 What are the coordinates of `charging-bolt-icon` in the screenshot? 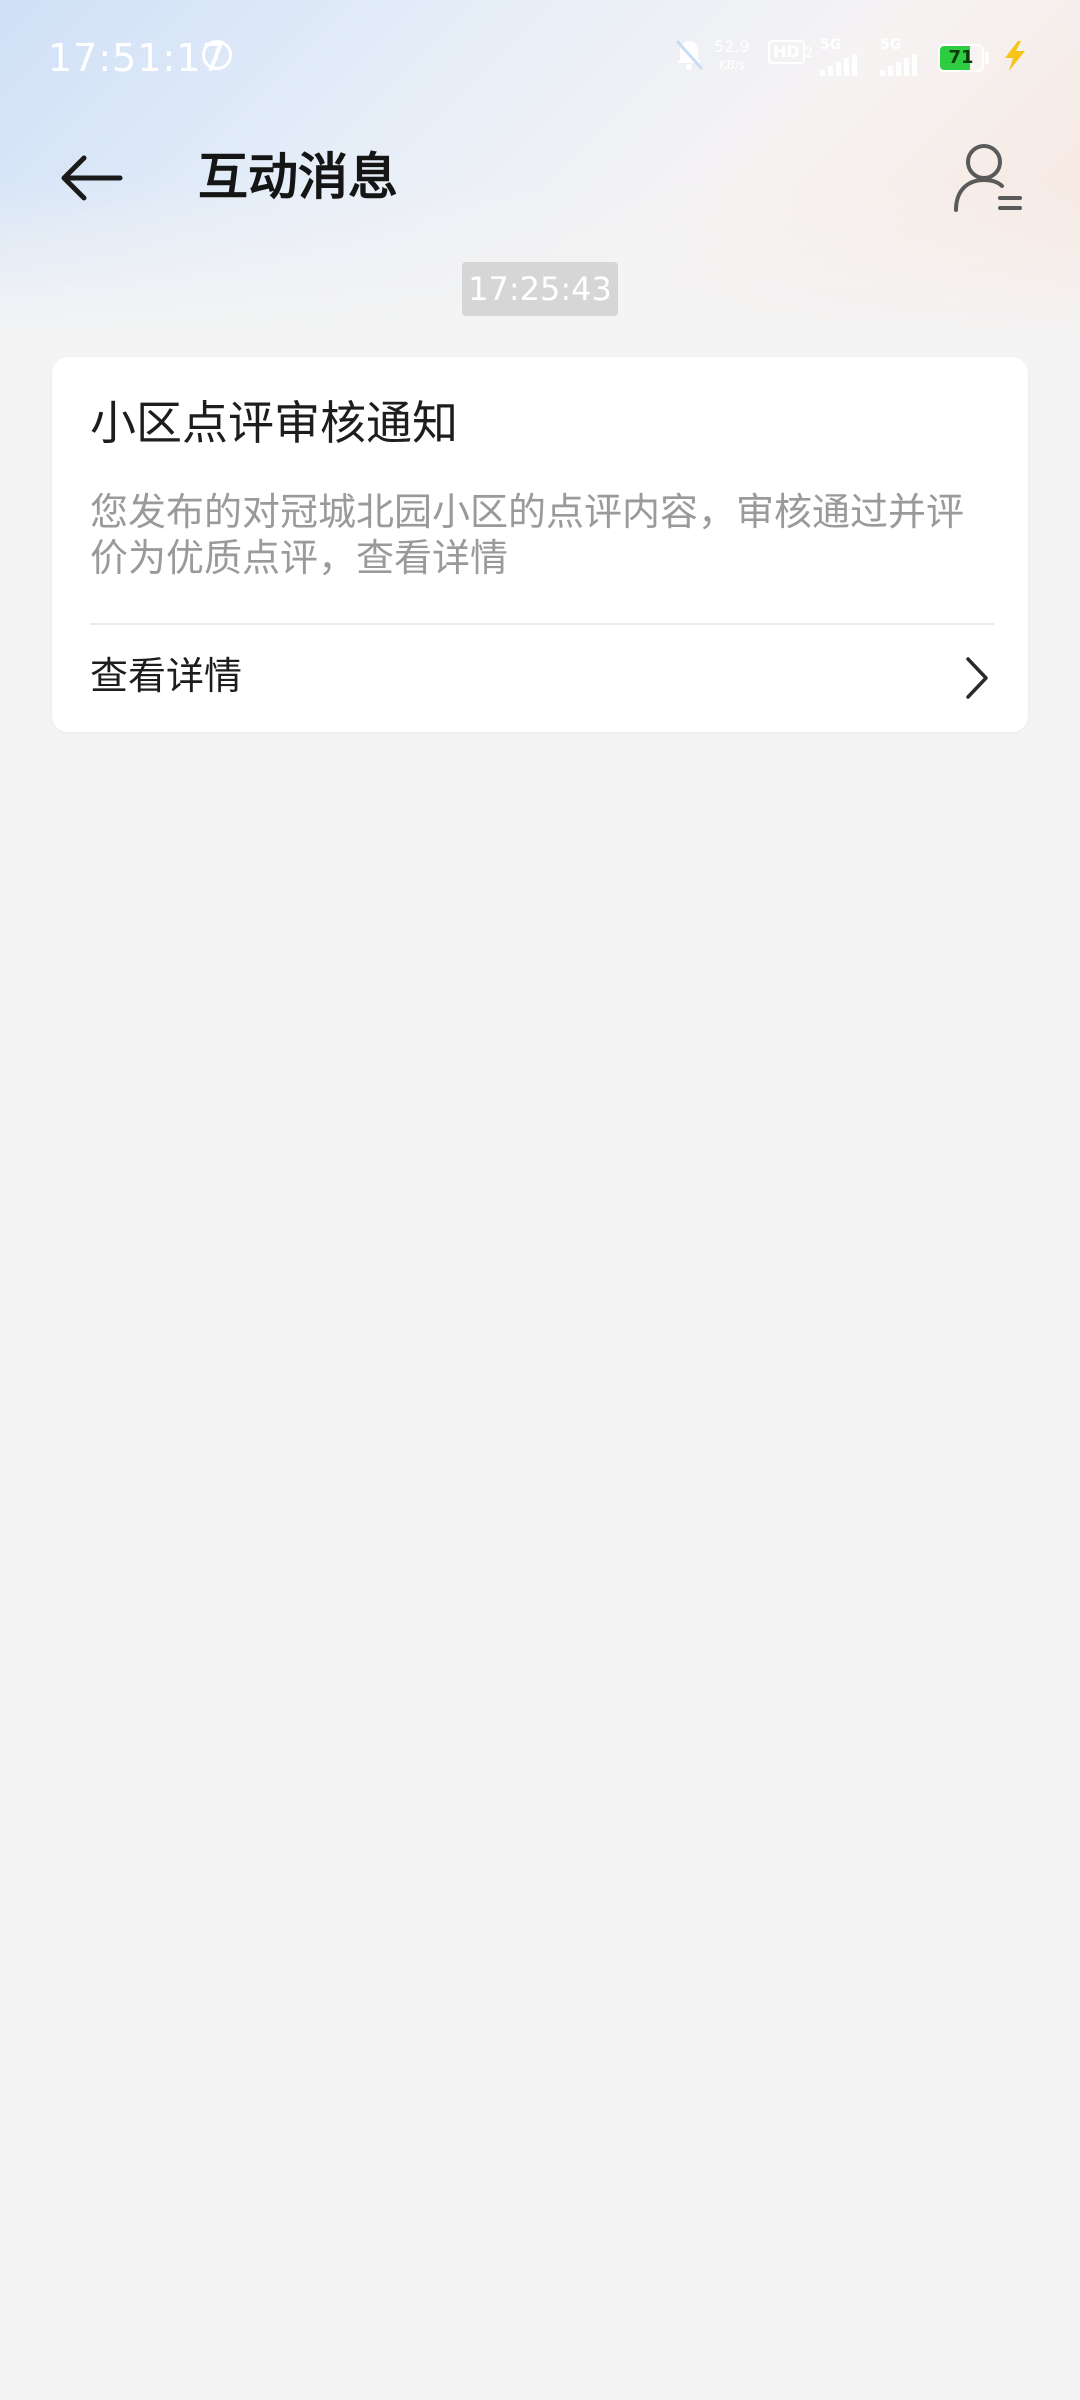 It's located at (1015, 58).